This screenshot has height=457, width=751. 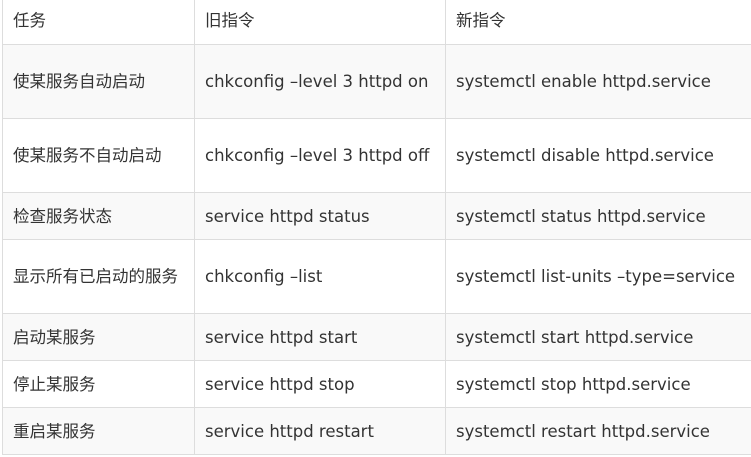 What do you see at coordinates (98, 337) in the screenshot?
I see `task-cell: 启动某服务` at bounding box center [98, 337].